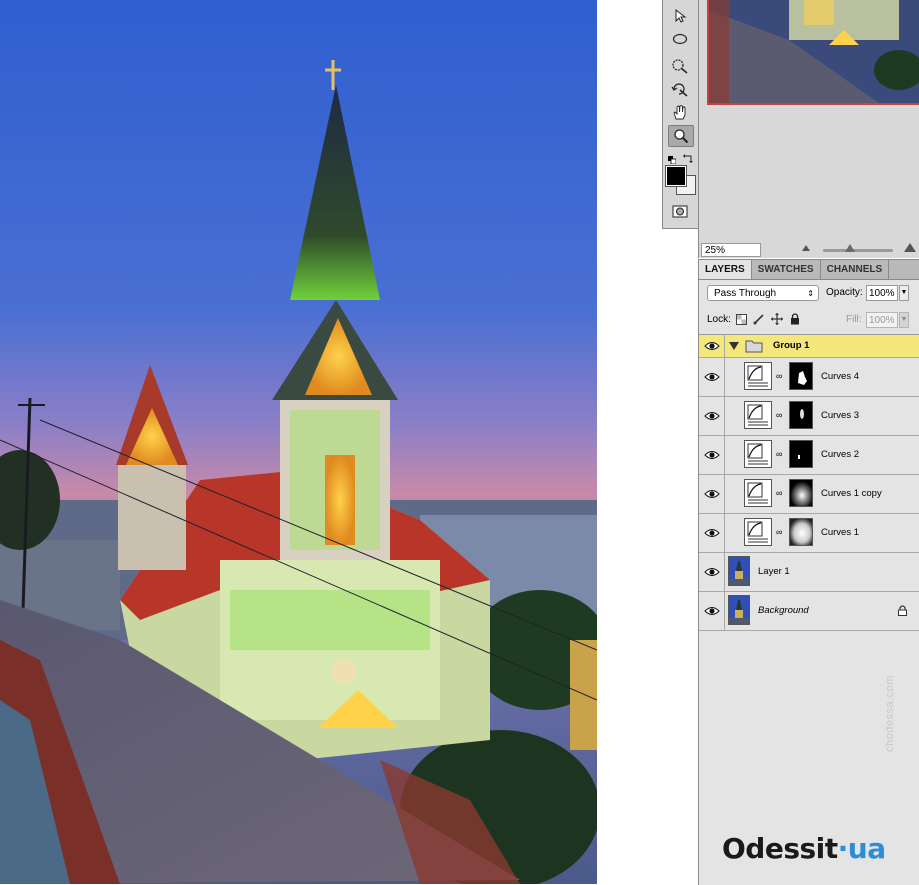 The image size is (919, 885). Describe the element at coordinates (855, 269) in the screenshot. I see `tab-channels: CHANNELS` at that location.